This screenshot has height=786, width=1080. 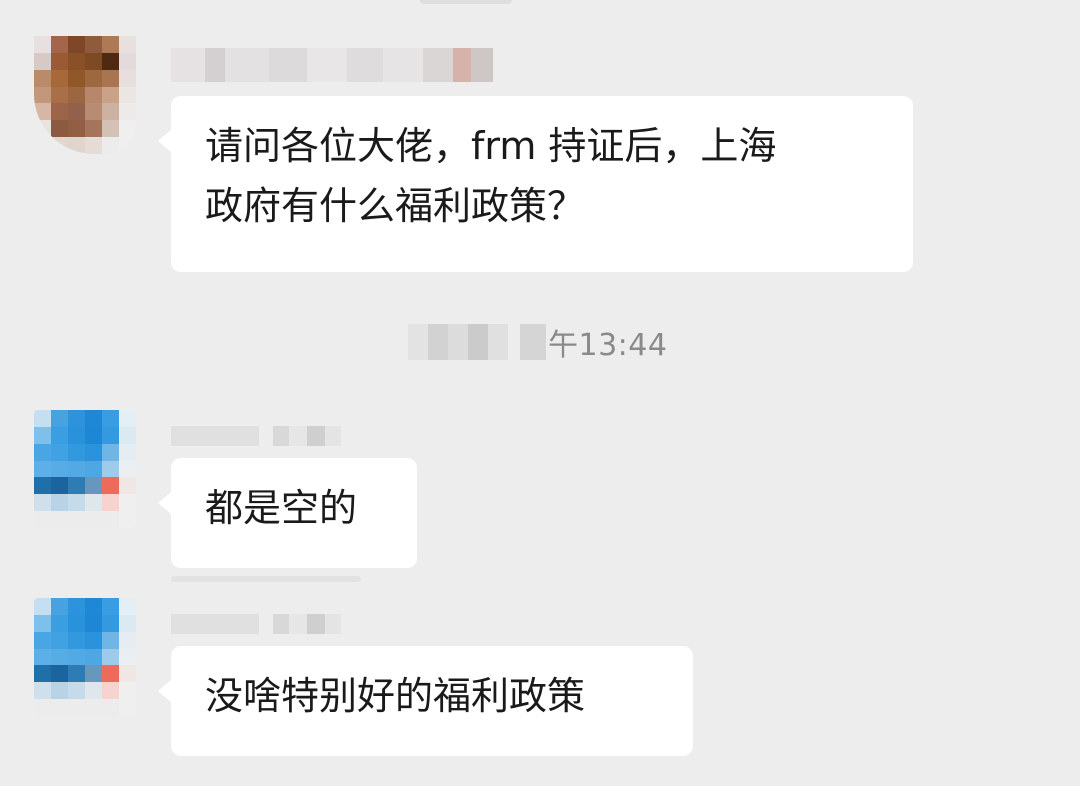 What do you see at coordinates (425, 701) in the screenshot?
I see `message-bubble: 没啥特别好的福利政策` at bounding box center [425, 701].